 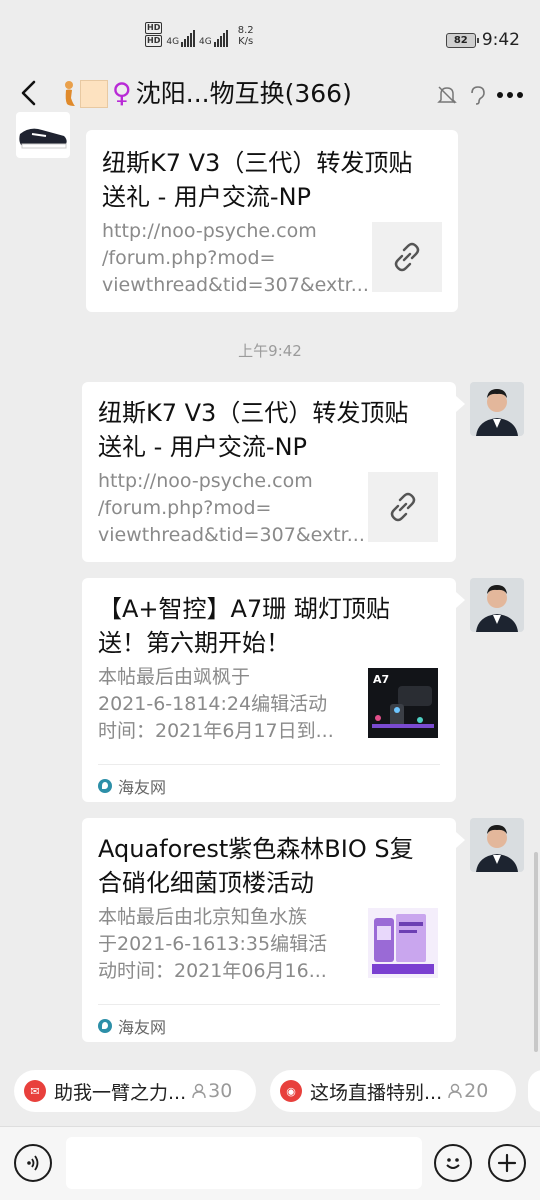 What do you see at coordinates (447, 95) in the screenshot?
I see `mute-bell-icon` at bounding box center [447, 95].